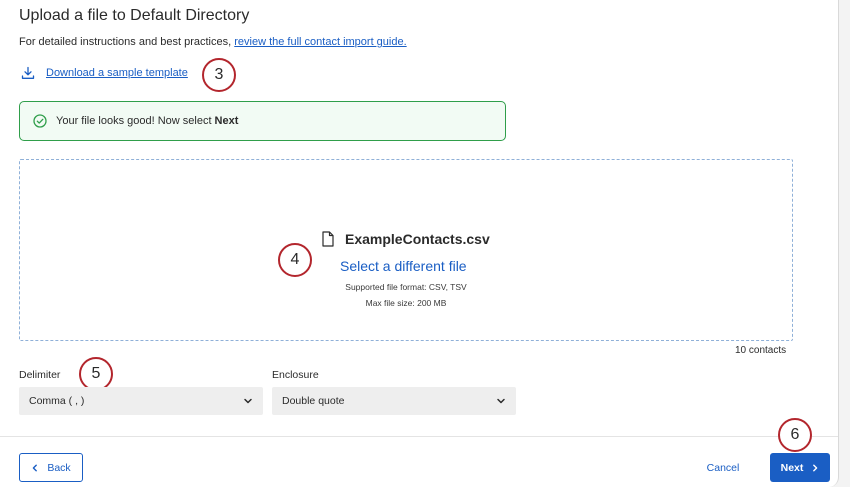 The height and width of the screenshot is (487, 850). I want to click on delimiter-select: Comma ( , ), so click(141, 401).